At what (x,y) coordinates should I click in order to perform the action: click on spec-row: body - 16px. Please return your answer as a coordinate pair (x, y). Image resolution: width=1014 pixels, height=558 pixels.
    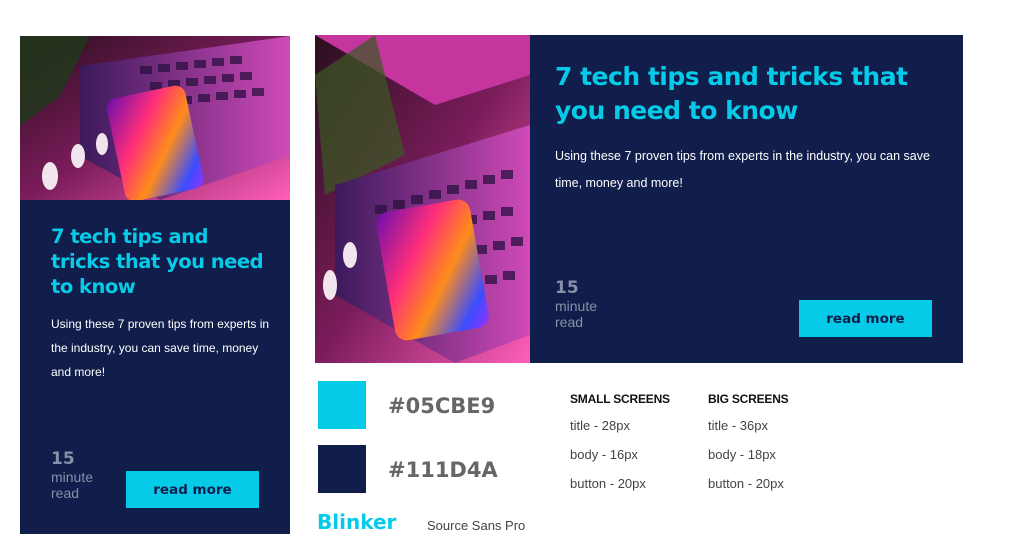
    Looking at the image, I should click on (604, 454).